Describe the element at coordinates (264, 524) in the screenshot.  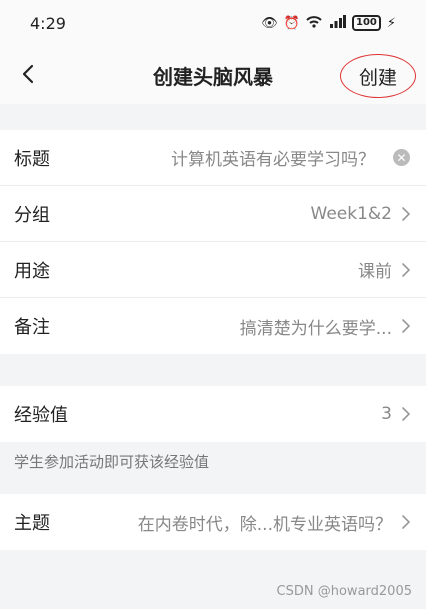
I see `topic-value: 在内卷时代，除...机专业英语吗？` at that location.